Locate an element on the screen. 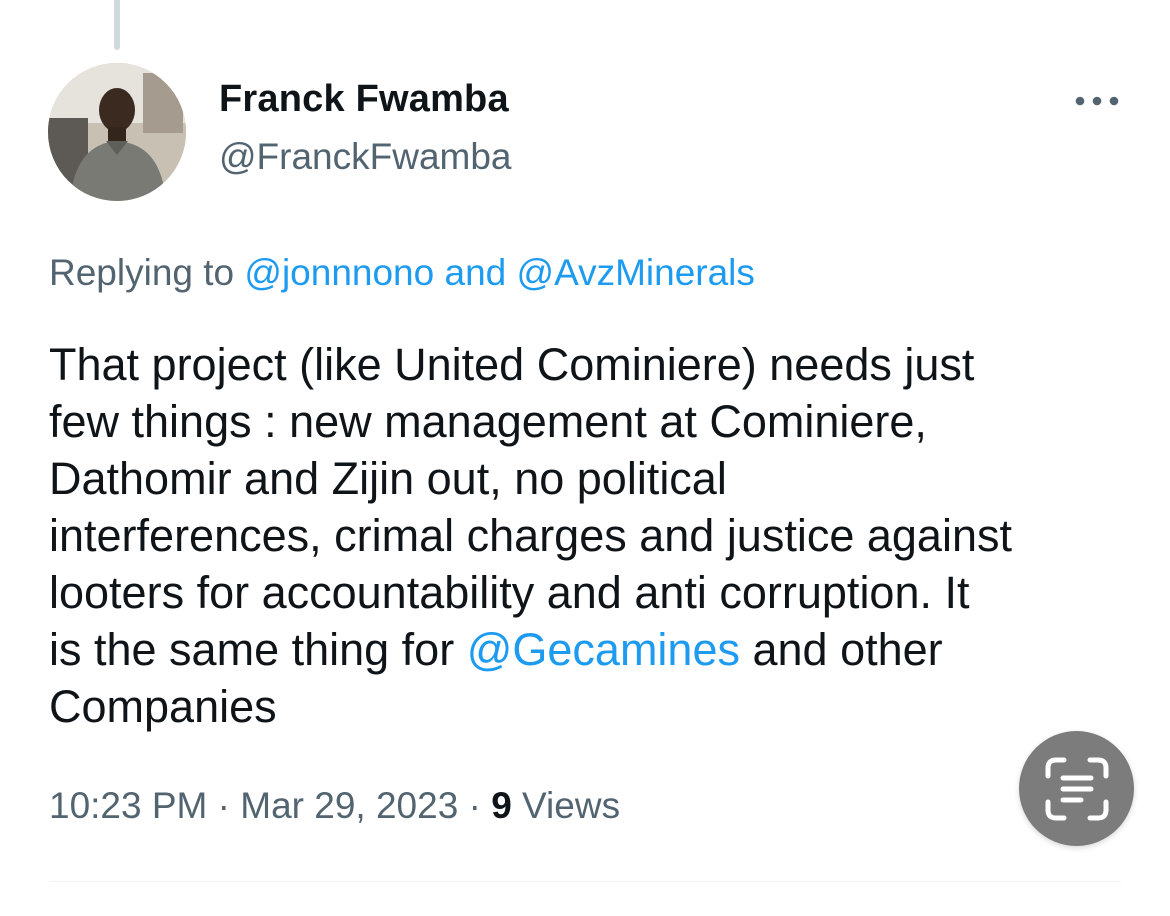 This screenshot has height=916, width=1170. live-text-scan-button is located at coordinates (1076, 788).